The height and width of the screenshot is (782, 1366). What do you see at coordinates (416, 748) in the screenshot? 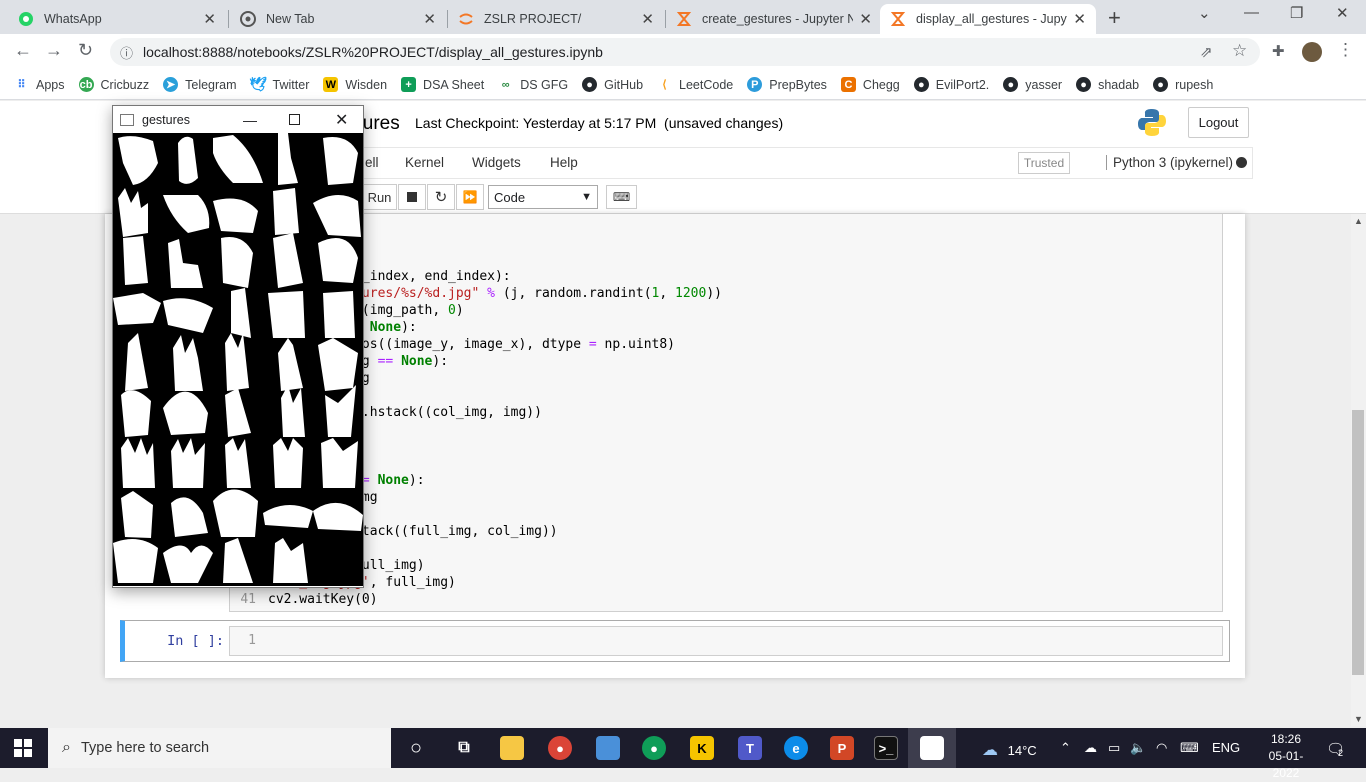
I see `cortana-icon: ○` at bounding box center [416, 748].